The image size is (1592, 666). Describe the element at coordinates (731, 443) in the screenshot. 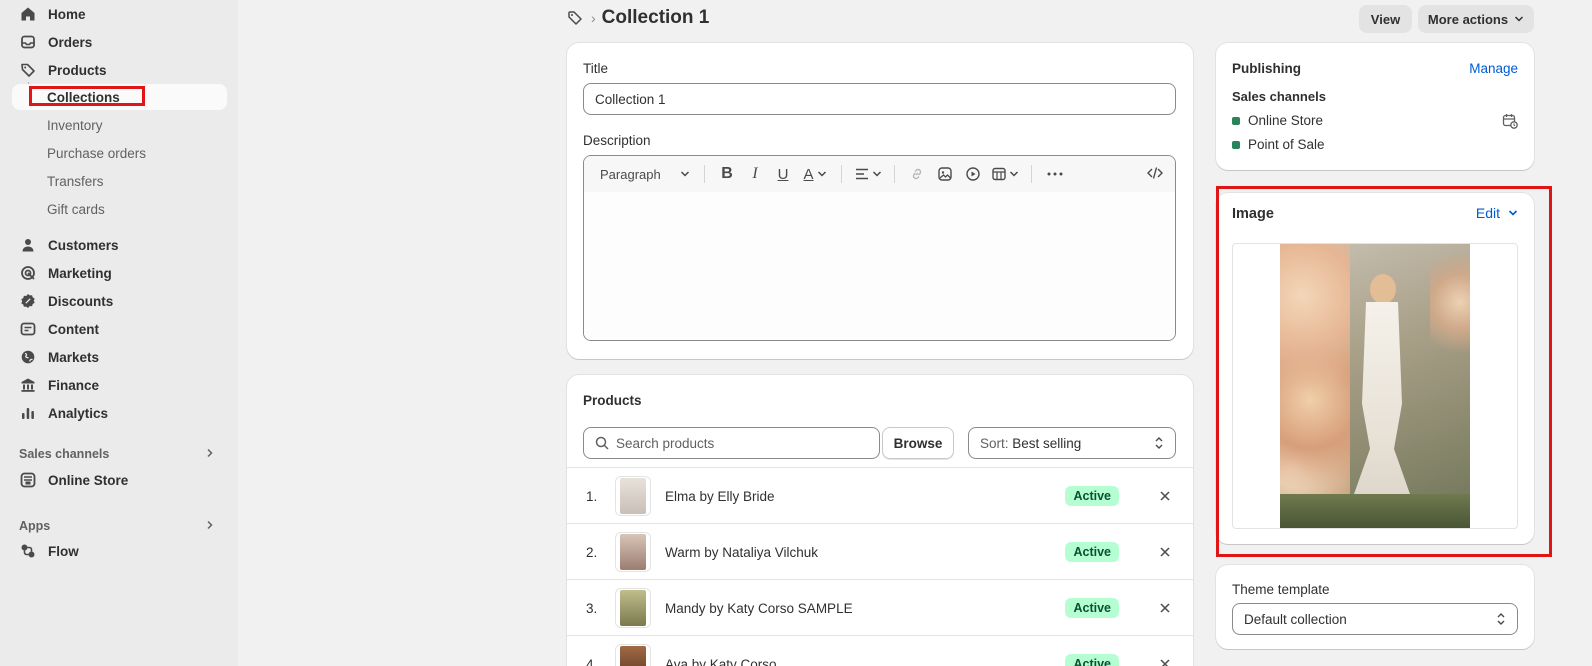

I see `search-products-input: Search products` at that location.